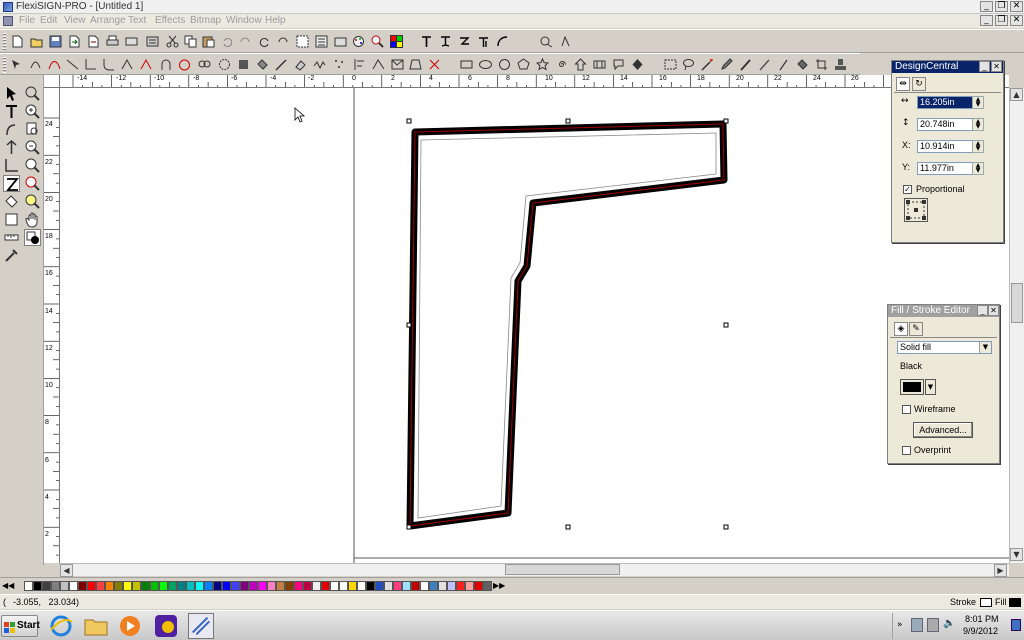 This screenshot has width=1024, height=640. Describe the element at coordinates (32, 129) in the screenshot. I see `zoom-page-icon` at that location.